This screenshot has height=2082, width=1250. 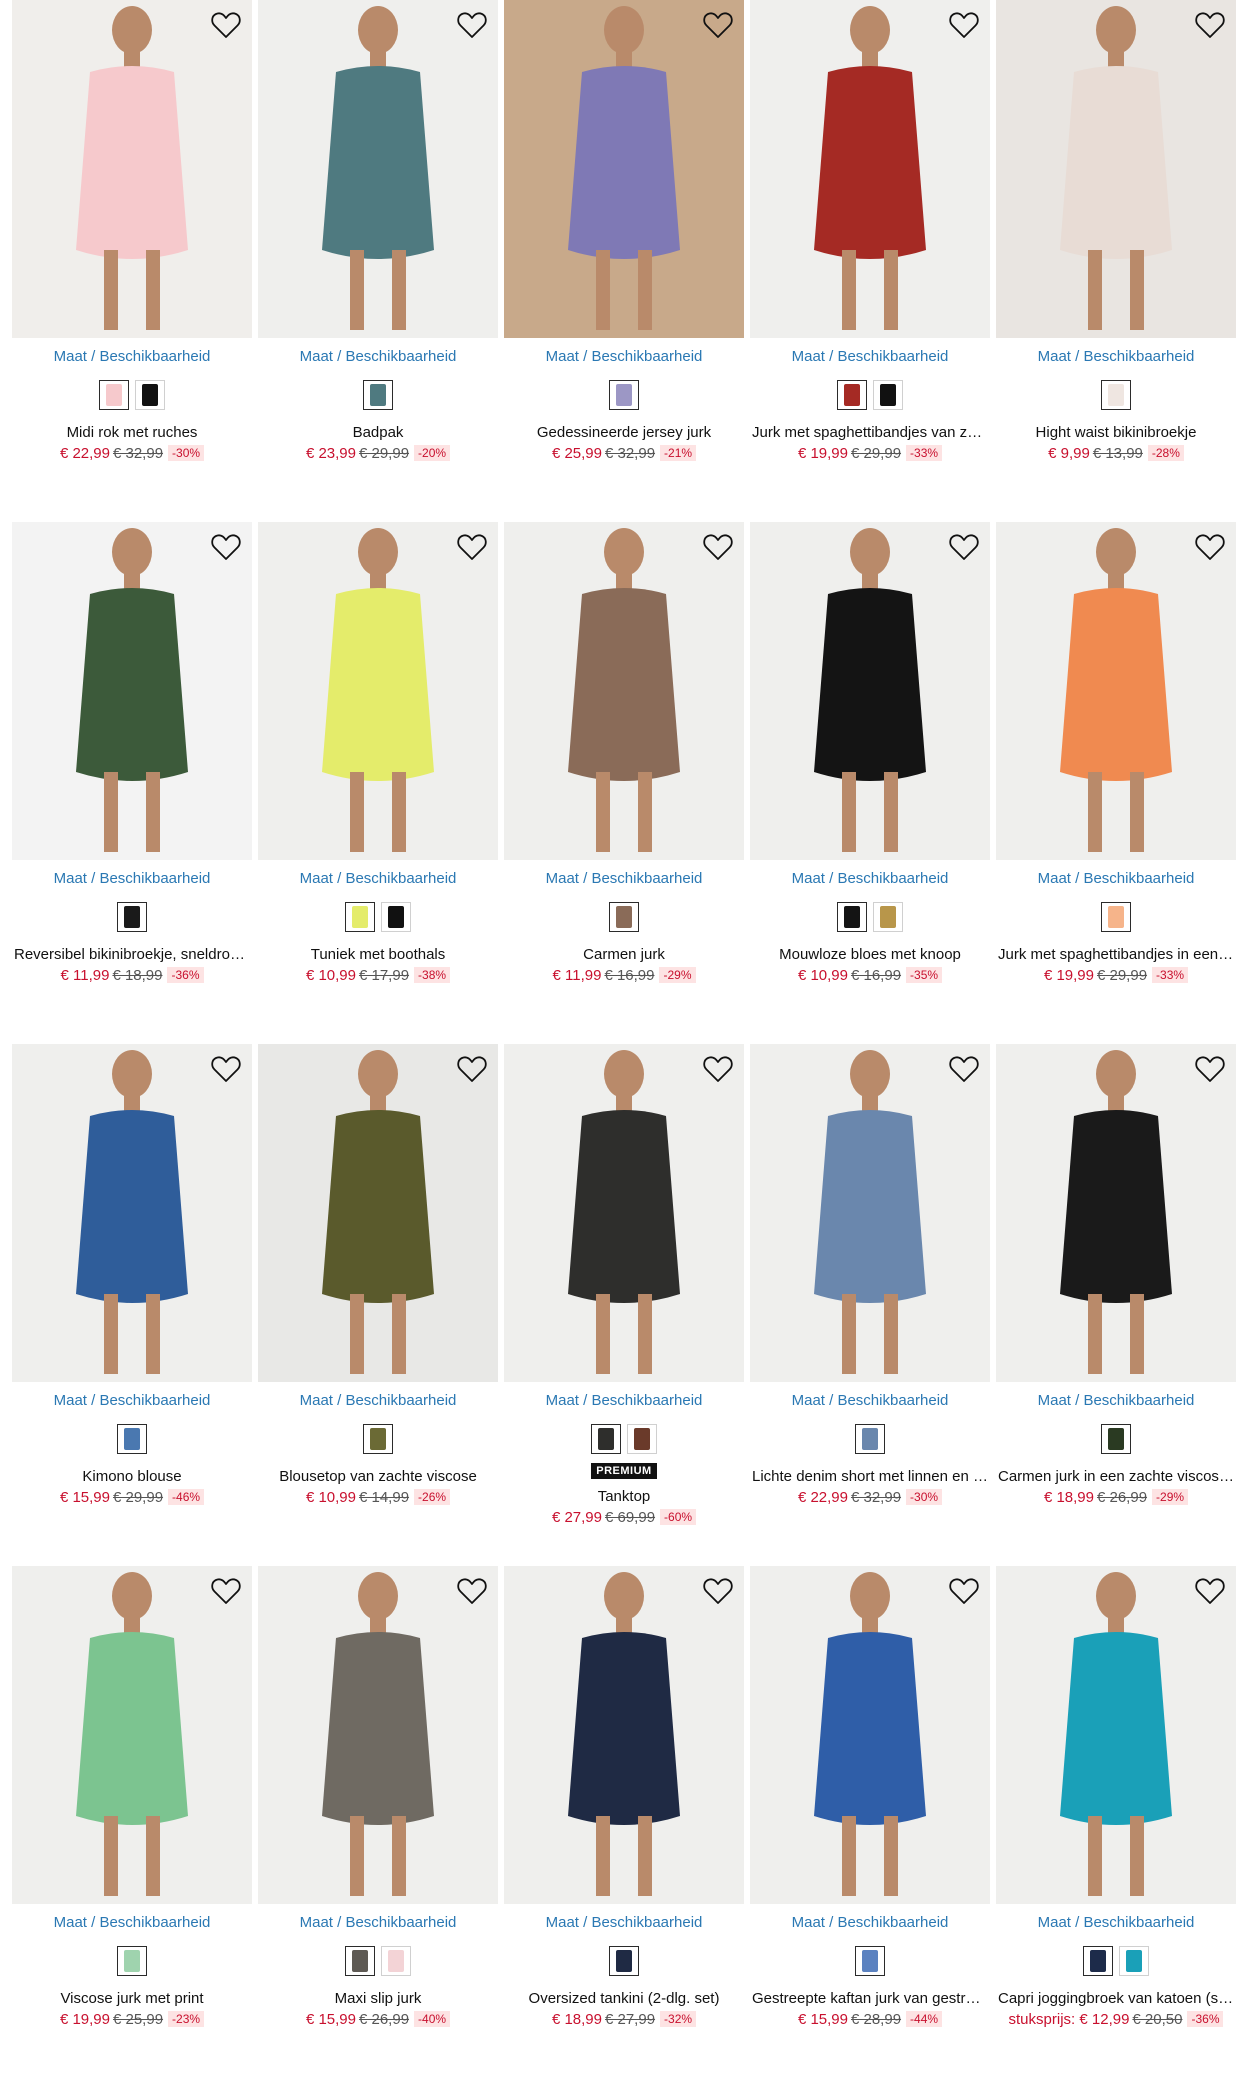 What do you see at coordinates (132, 432) in the screenshot?
I see `product-name: Midi rok met ruches` at bounding box center [132, 432].